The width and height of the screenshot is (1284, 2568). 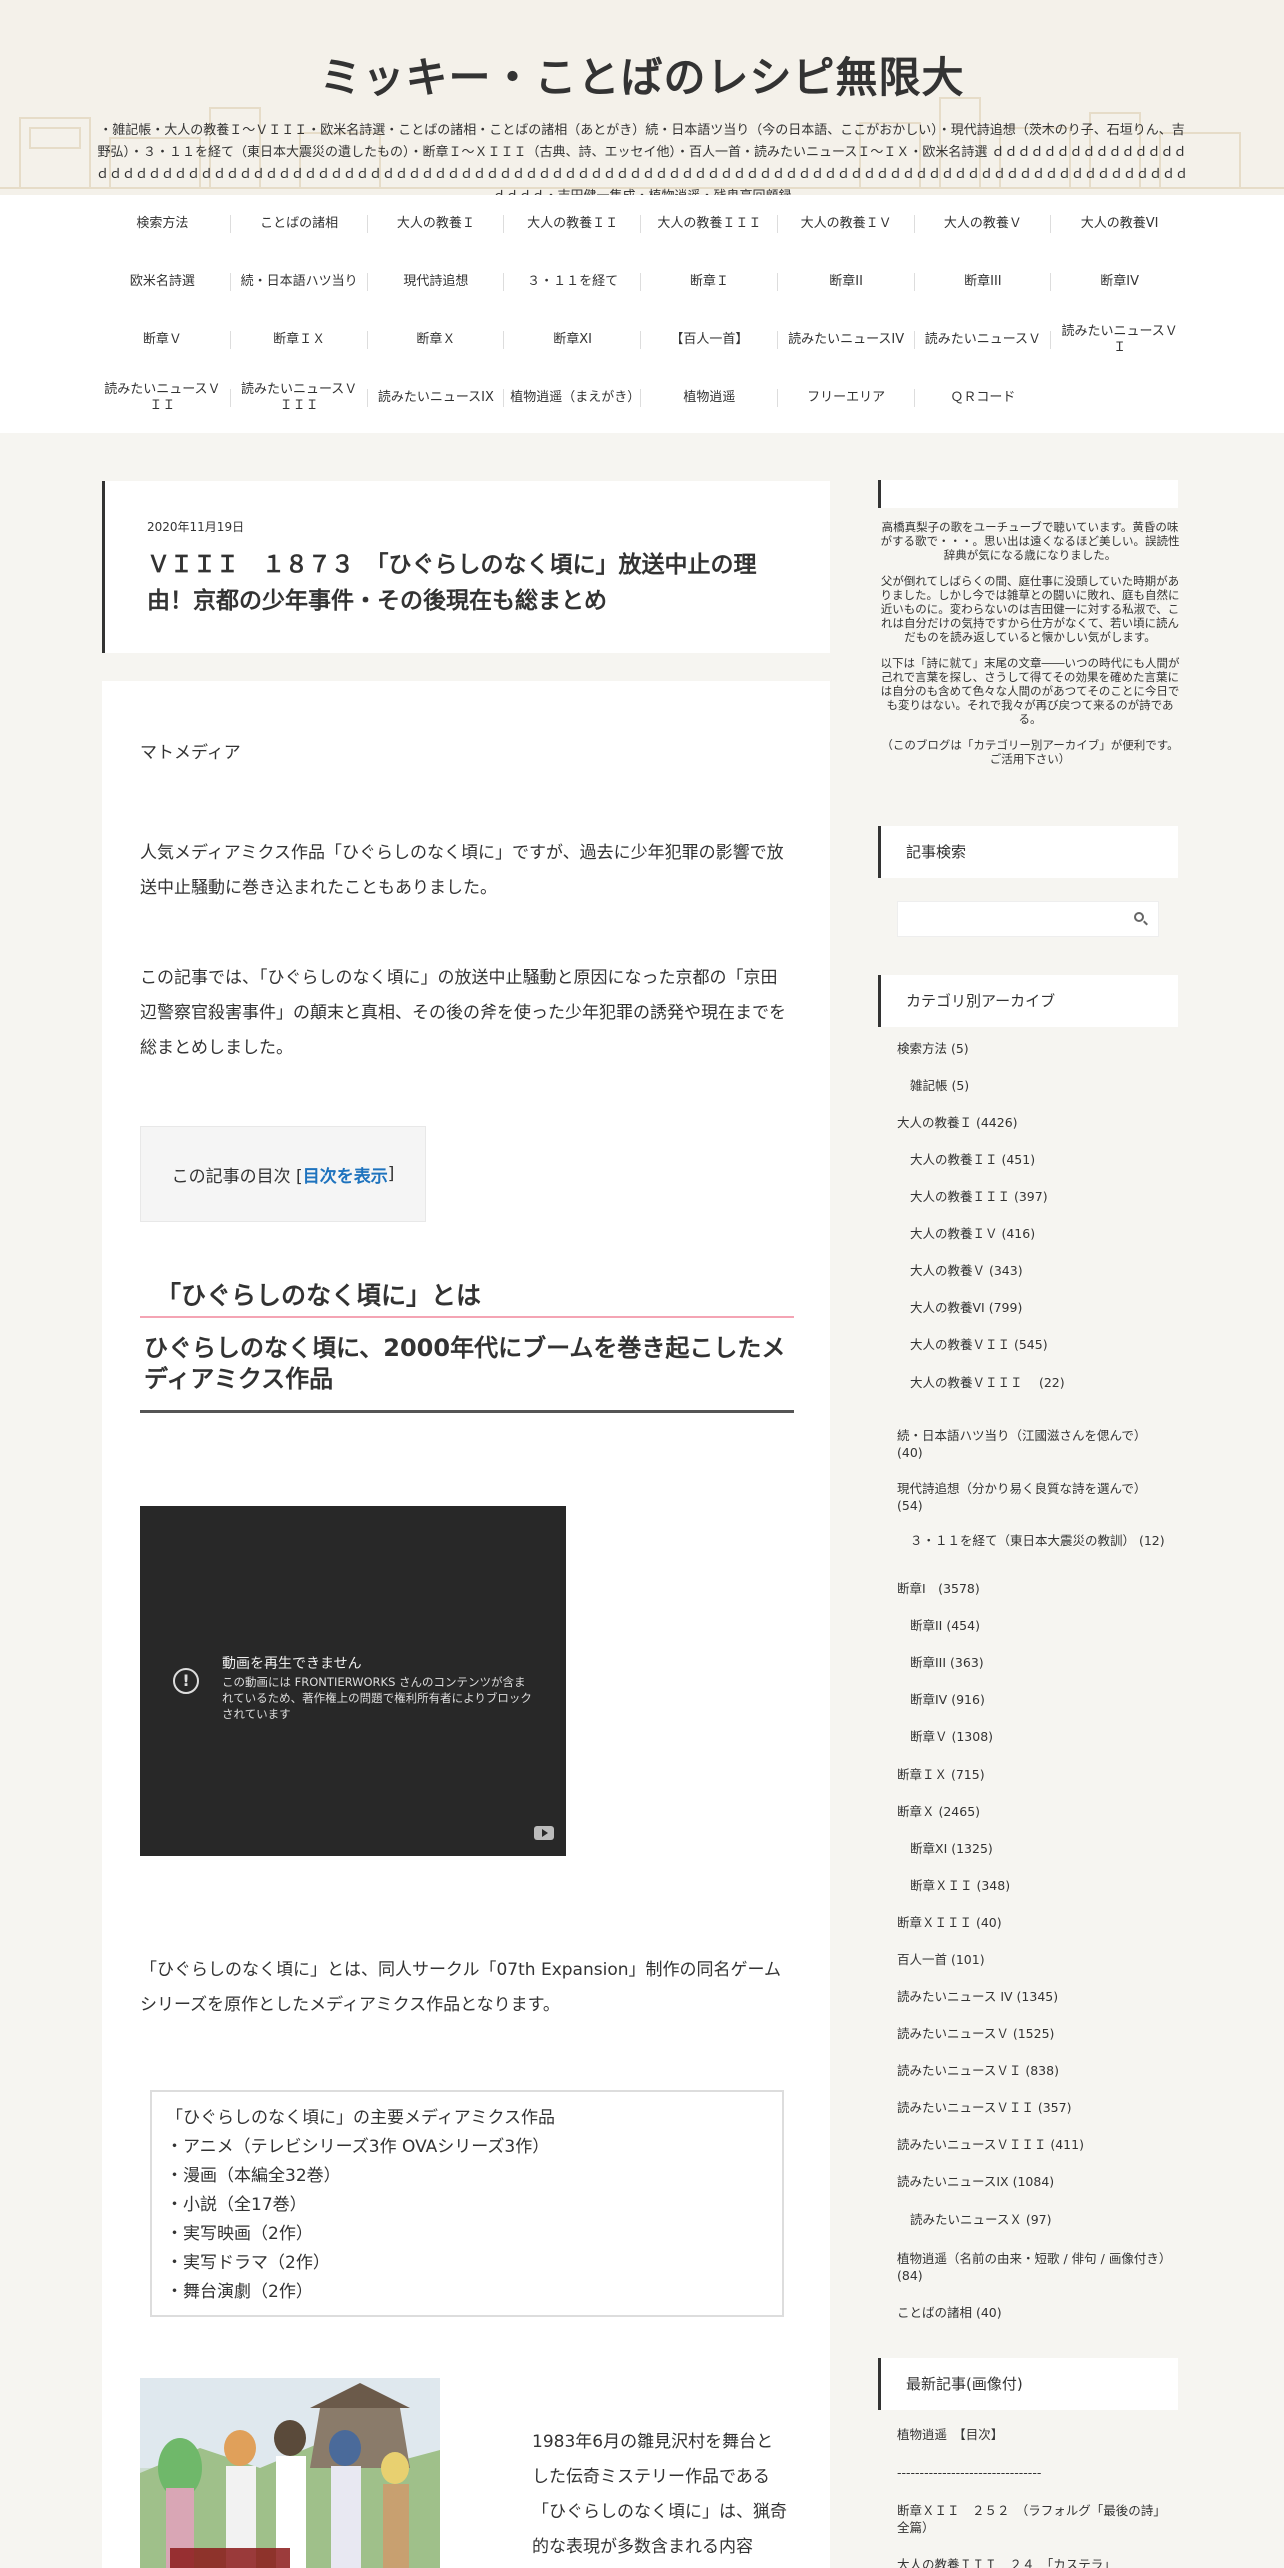 I want to click on nav-item: 植物逍遥（まえがき）, so click(x=572, y=398).